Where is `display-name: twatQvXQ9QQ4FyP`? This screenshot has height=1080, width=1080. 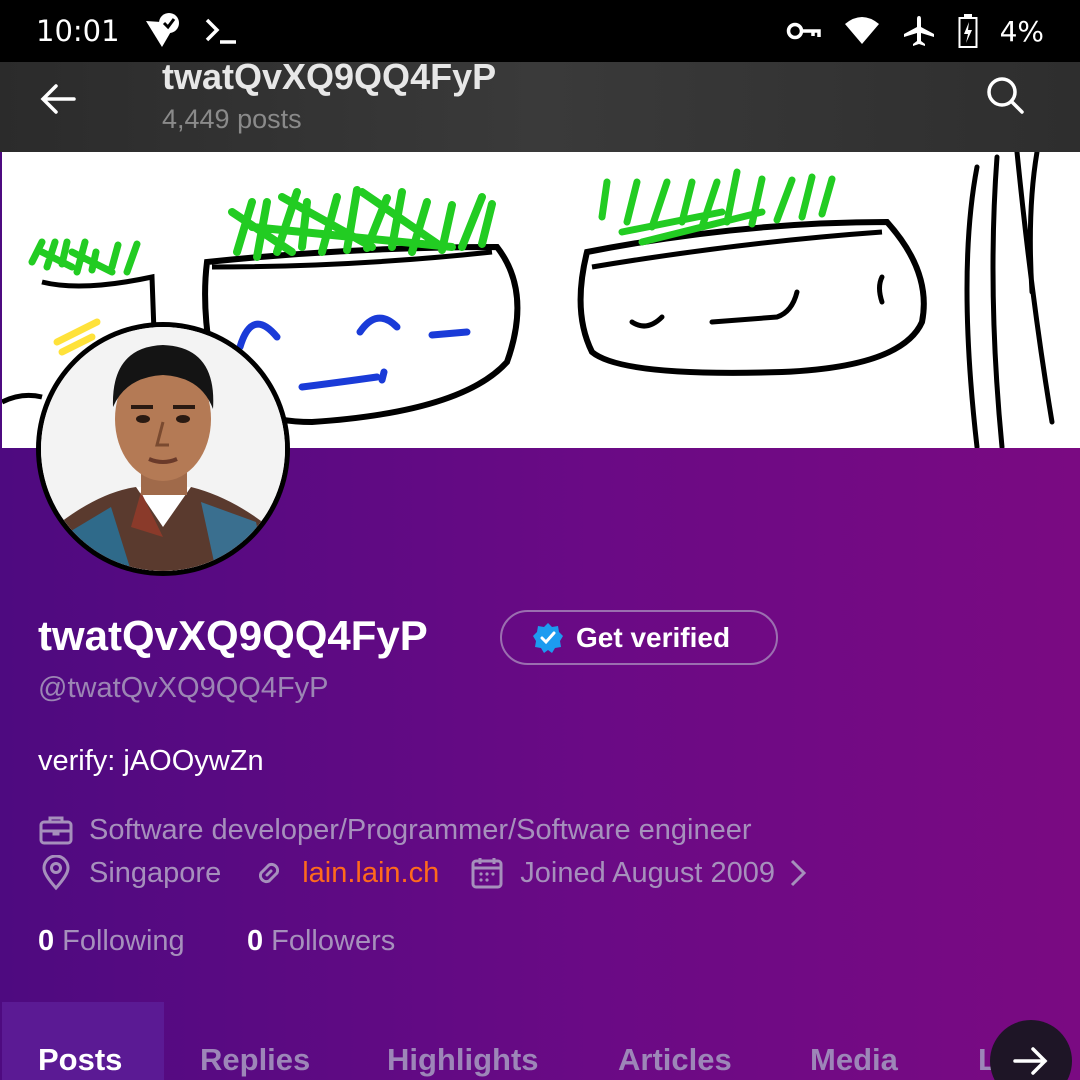
display-name: twatQvXQ9QQ4FyP is located at coordinates (233, 635).